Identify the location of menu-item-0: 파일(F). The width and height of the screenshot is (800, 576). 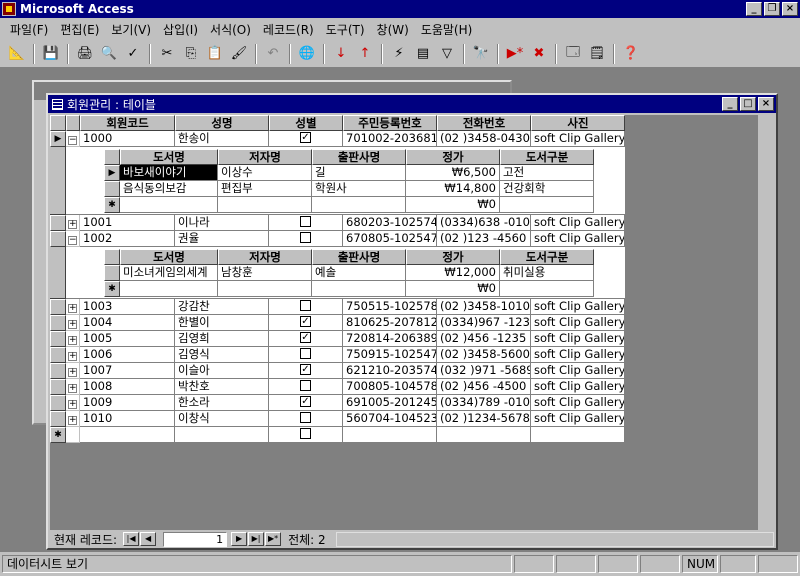
(29, 29).